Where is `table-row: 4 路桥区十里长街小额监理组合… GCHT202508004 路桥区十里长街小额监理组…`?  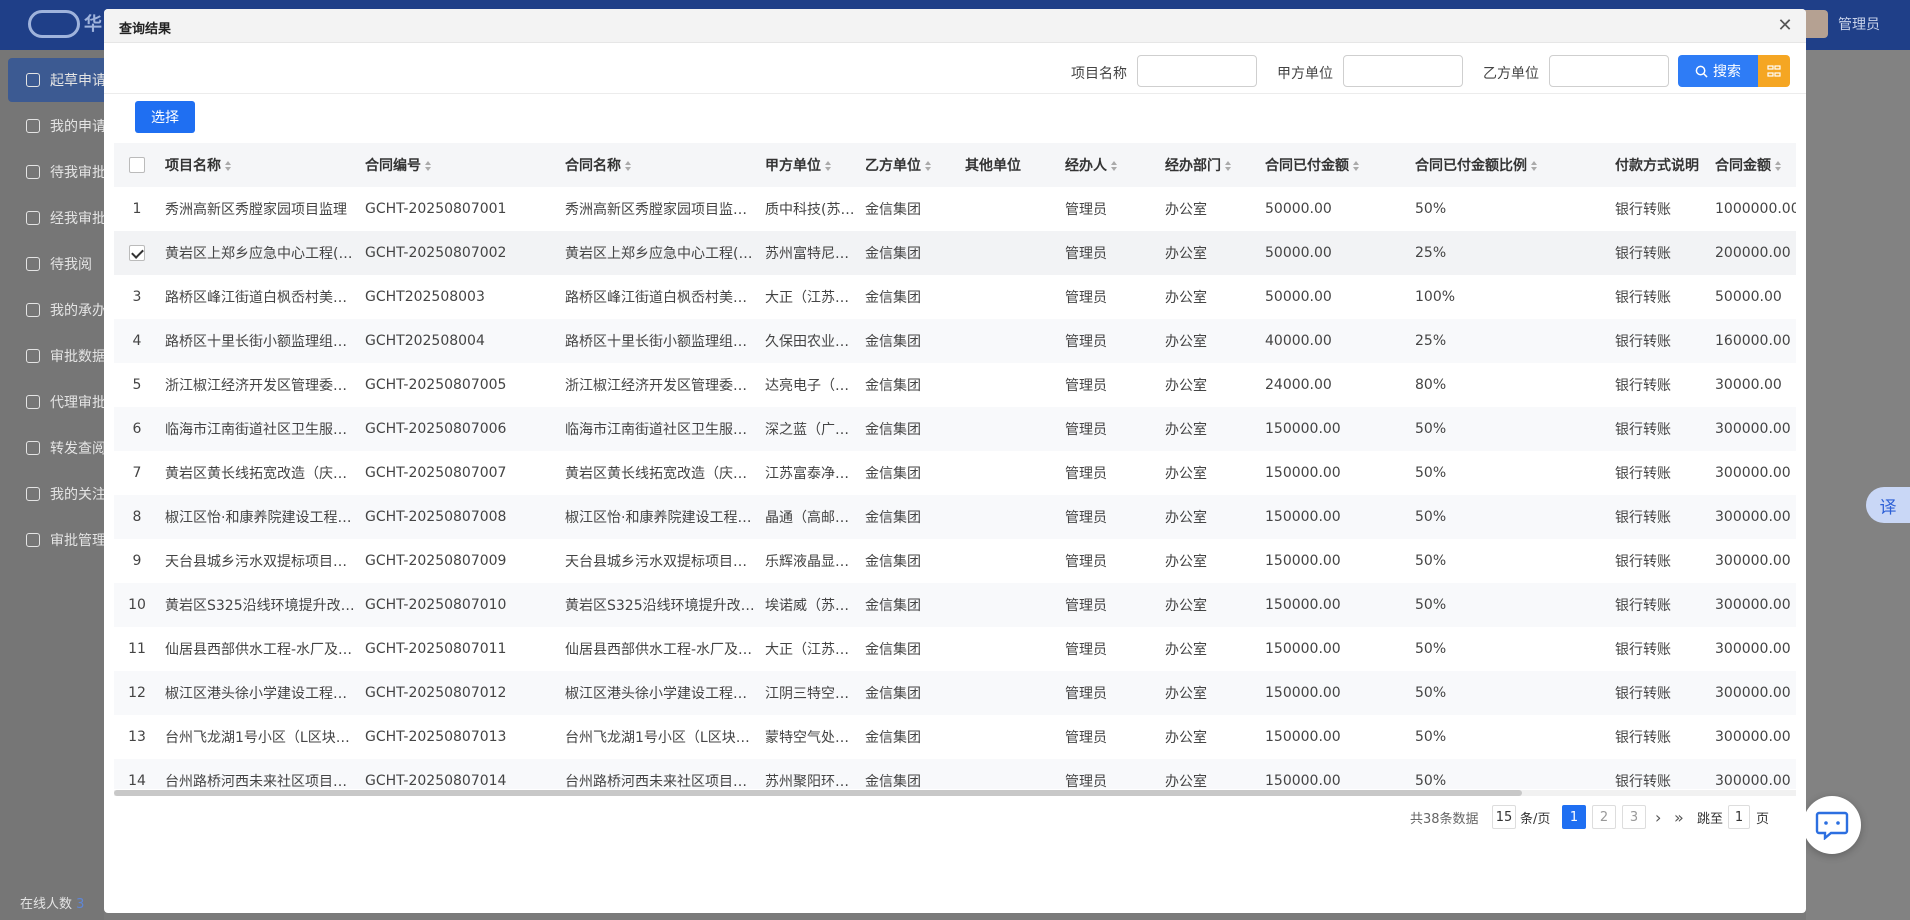 table-row: 4 路桥区十里长街小额监理组合… GCHT202508004 路桥区十里长街小额监理组… is located at coordinates (955, 341).